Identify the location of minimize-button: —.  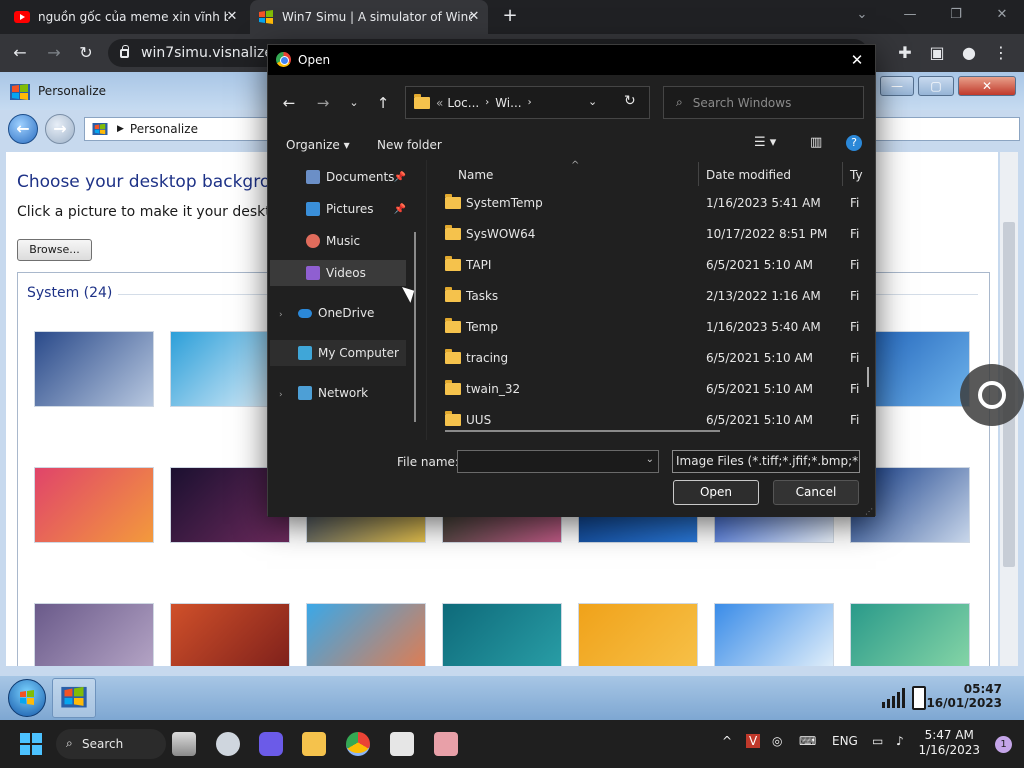
(910, 15).